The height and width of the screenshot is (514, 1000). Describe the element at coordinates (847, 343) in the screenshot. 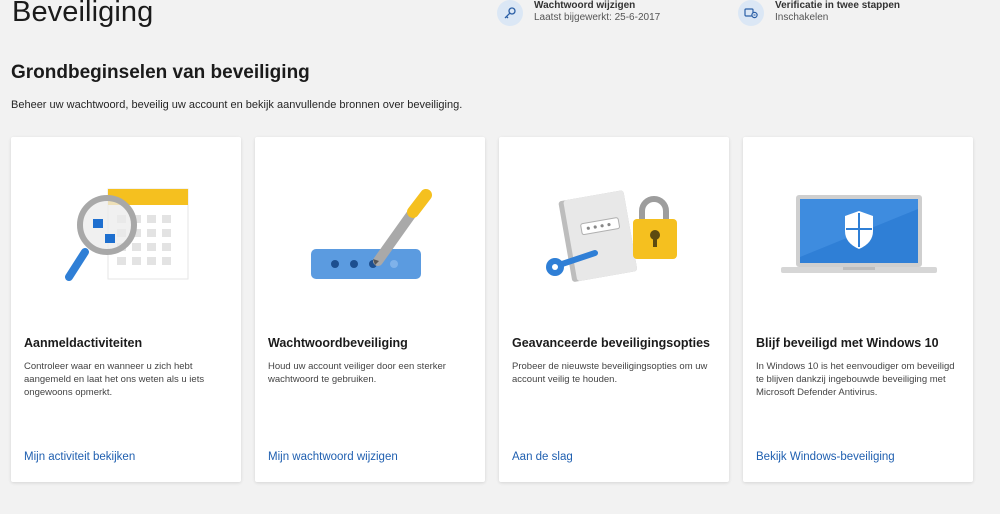

I see `card-title: Blijf beveiligd met Windows 10` at that location.